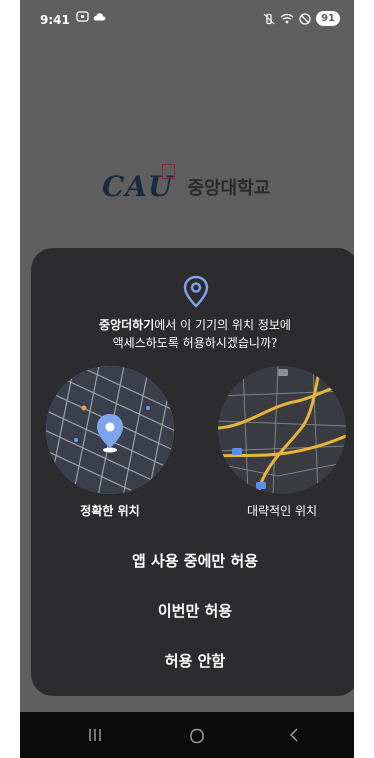 The width and height of the screenshot is (374, 758). Describe the element at coordinates (127, 325) in the screenshot. I see `app-name: 중앙더하기` at that location.